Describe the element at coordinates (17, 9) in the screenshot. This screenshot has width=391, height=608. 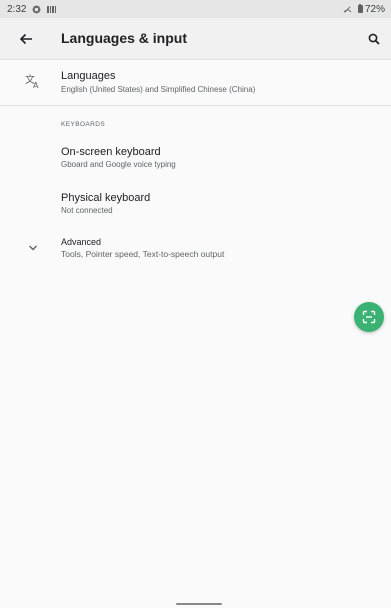
I see `status-time: 2:32` at that location.